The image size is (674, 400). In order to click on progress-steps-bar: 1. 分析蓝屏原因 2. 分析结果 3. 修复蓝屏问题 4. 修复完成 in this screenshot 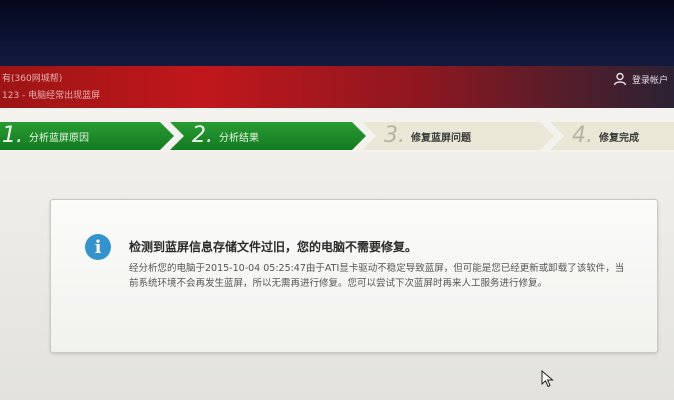, I will do `click(337, 130)`.